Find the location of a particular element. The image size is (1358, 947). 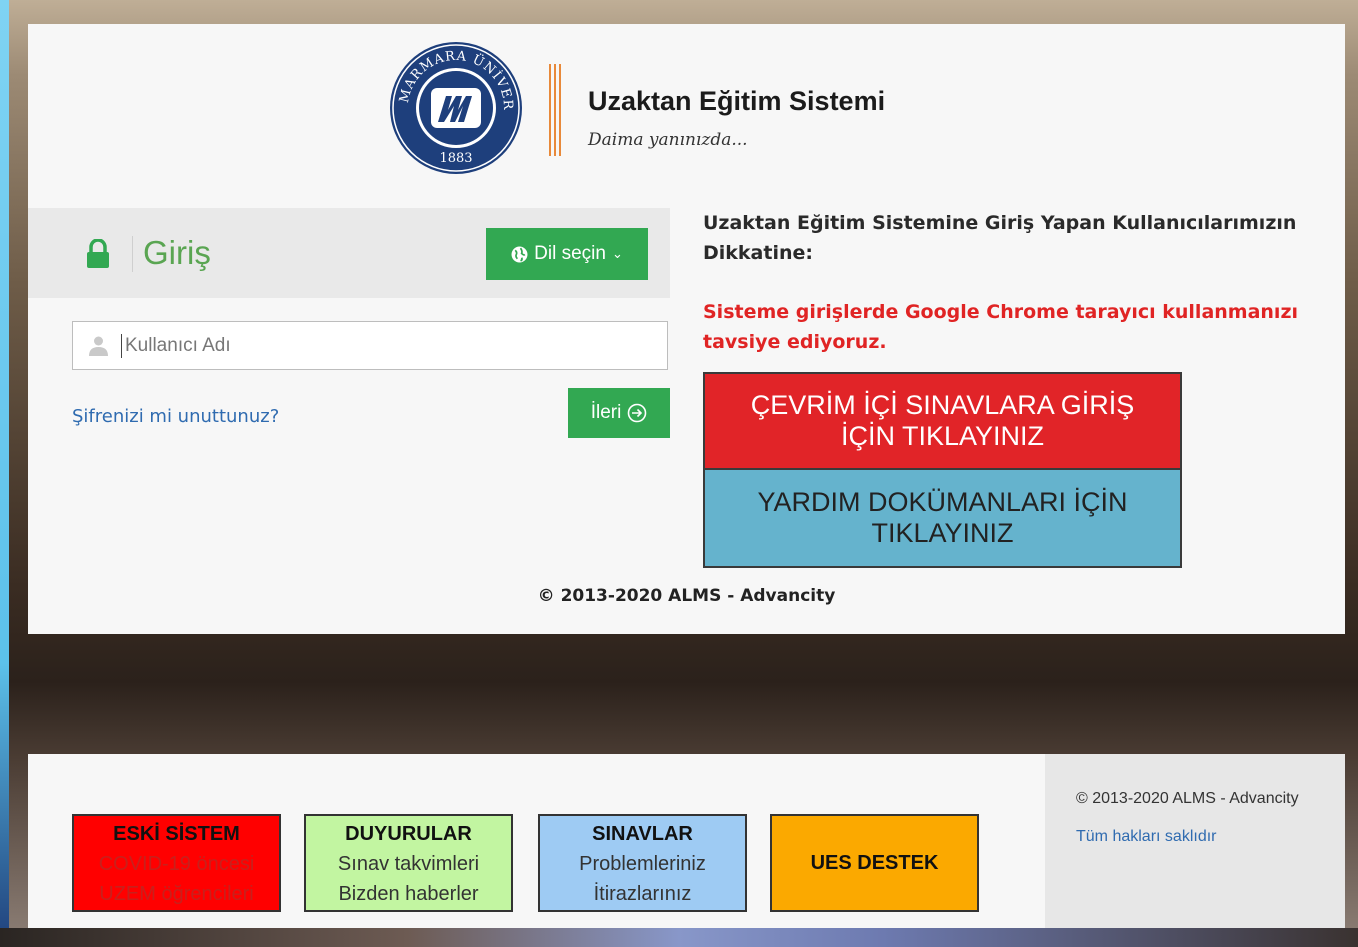

exams-title: SINAVLAR is located at coordinates (642, 834).